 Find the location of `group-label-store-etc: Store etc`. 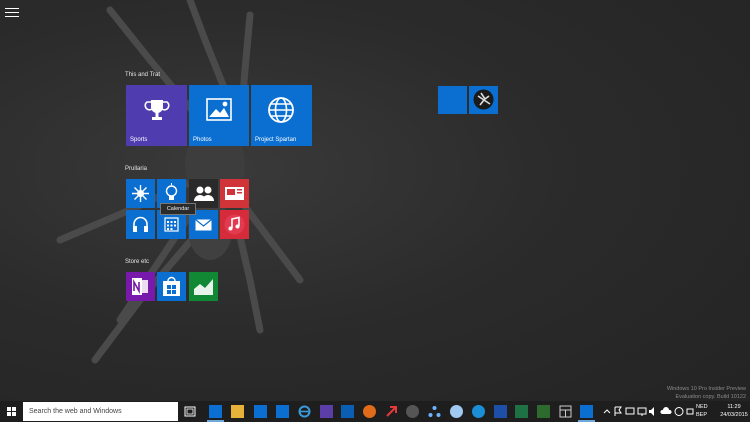

group-label-store-etc: Store etc is located at coordinates (137, 262).